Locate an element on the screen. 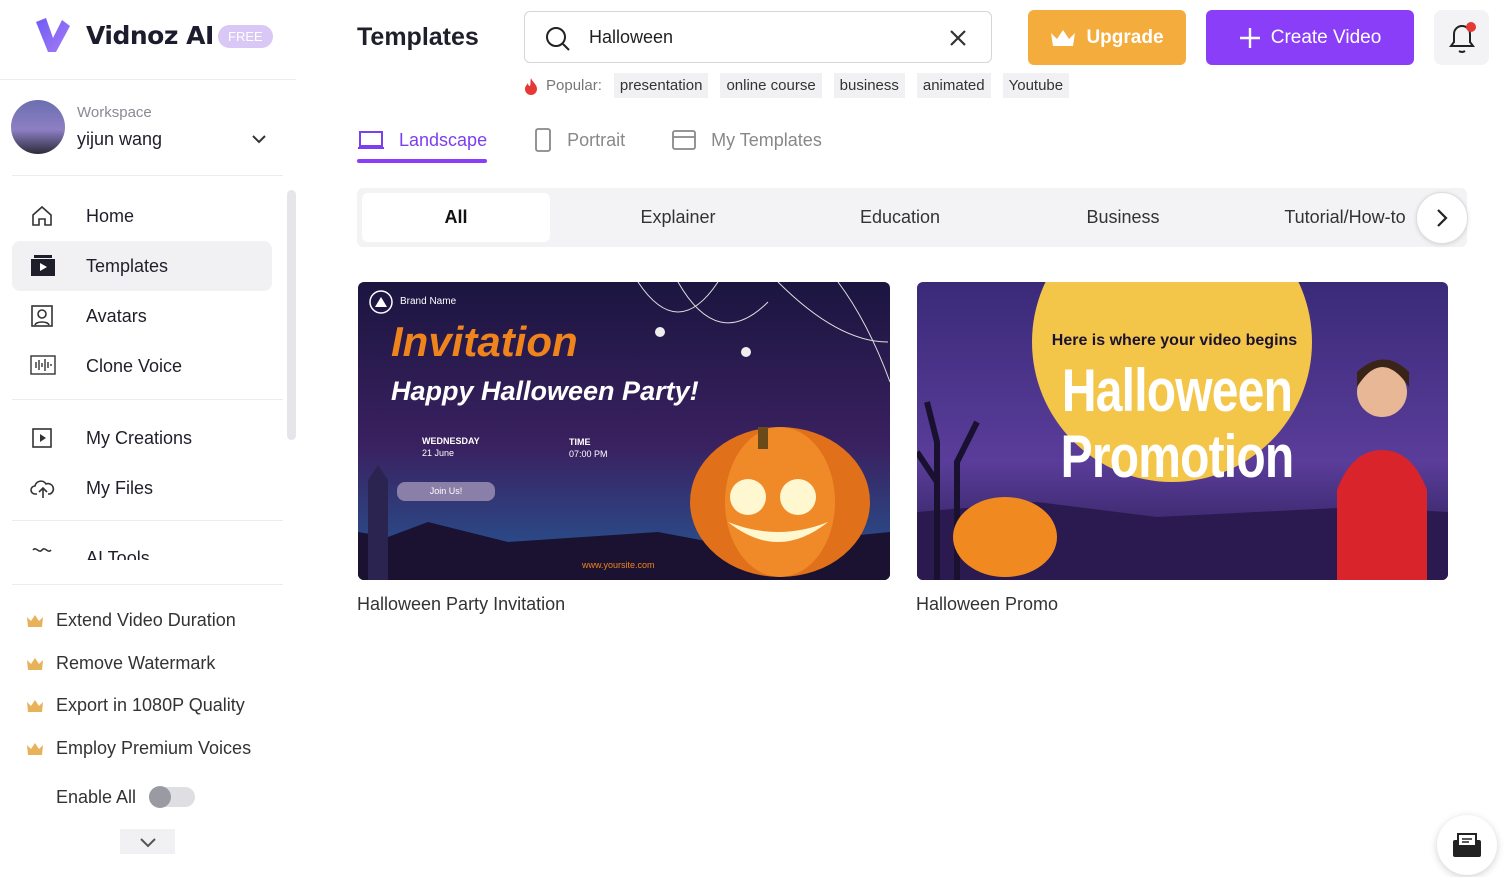 This screenshot has width=1505, height=877. home-icon is located at coordinates (42, 215).